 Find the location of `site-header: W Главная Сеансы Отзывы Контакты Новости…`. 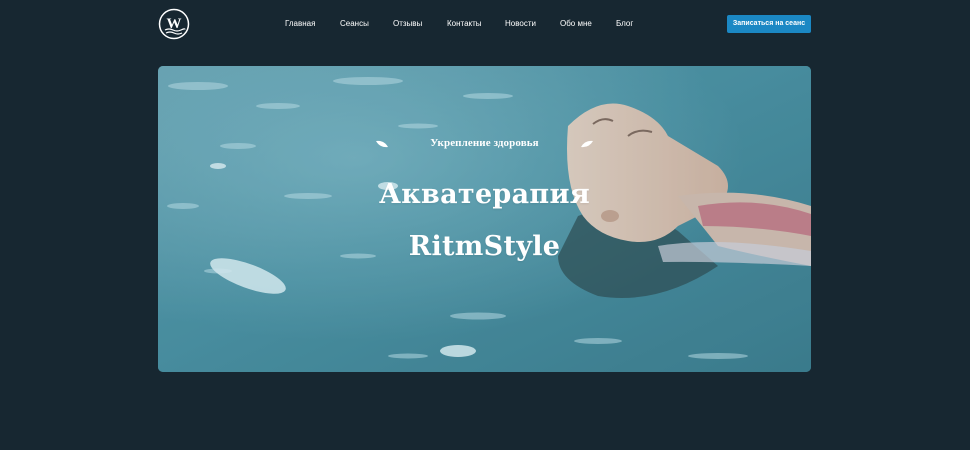

site-header: W Главная Сеансы Отзывы Контакты Новости… is located at coordinates (485, 25).